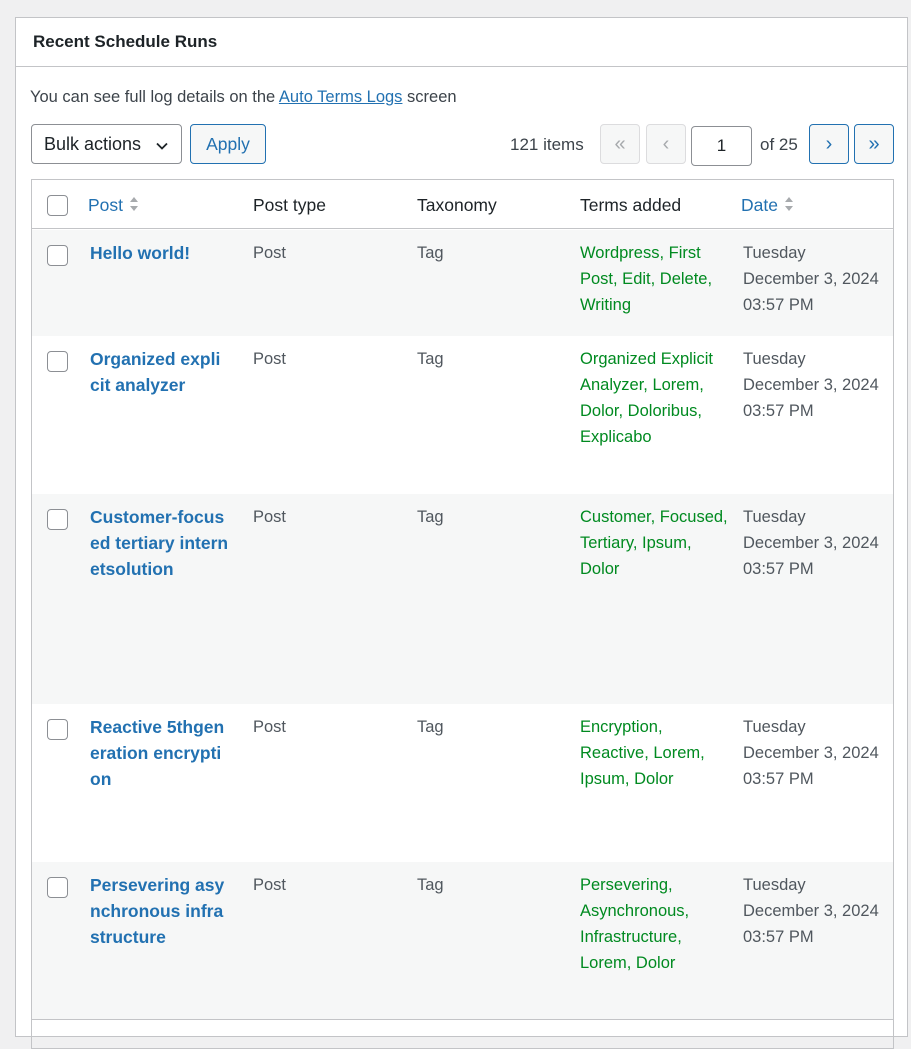  Describe the element at coordinates (759, 205) in the screenshot. I see `column-date-label: Date` at that location.